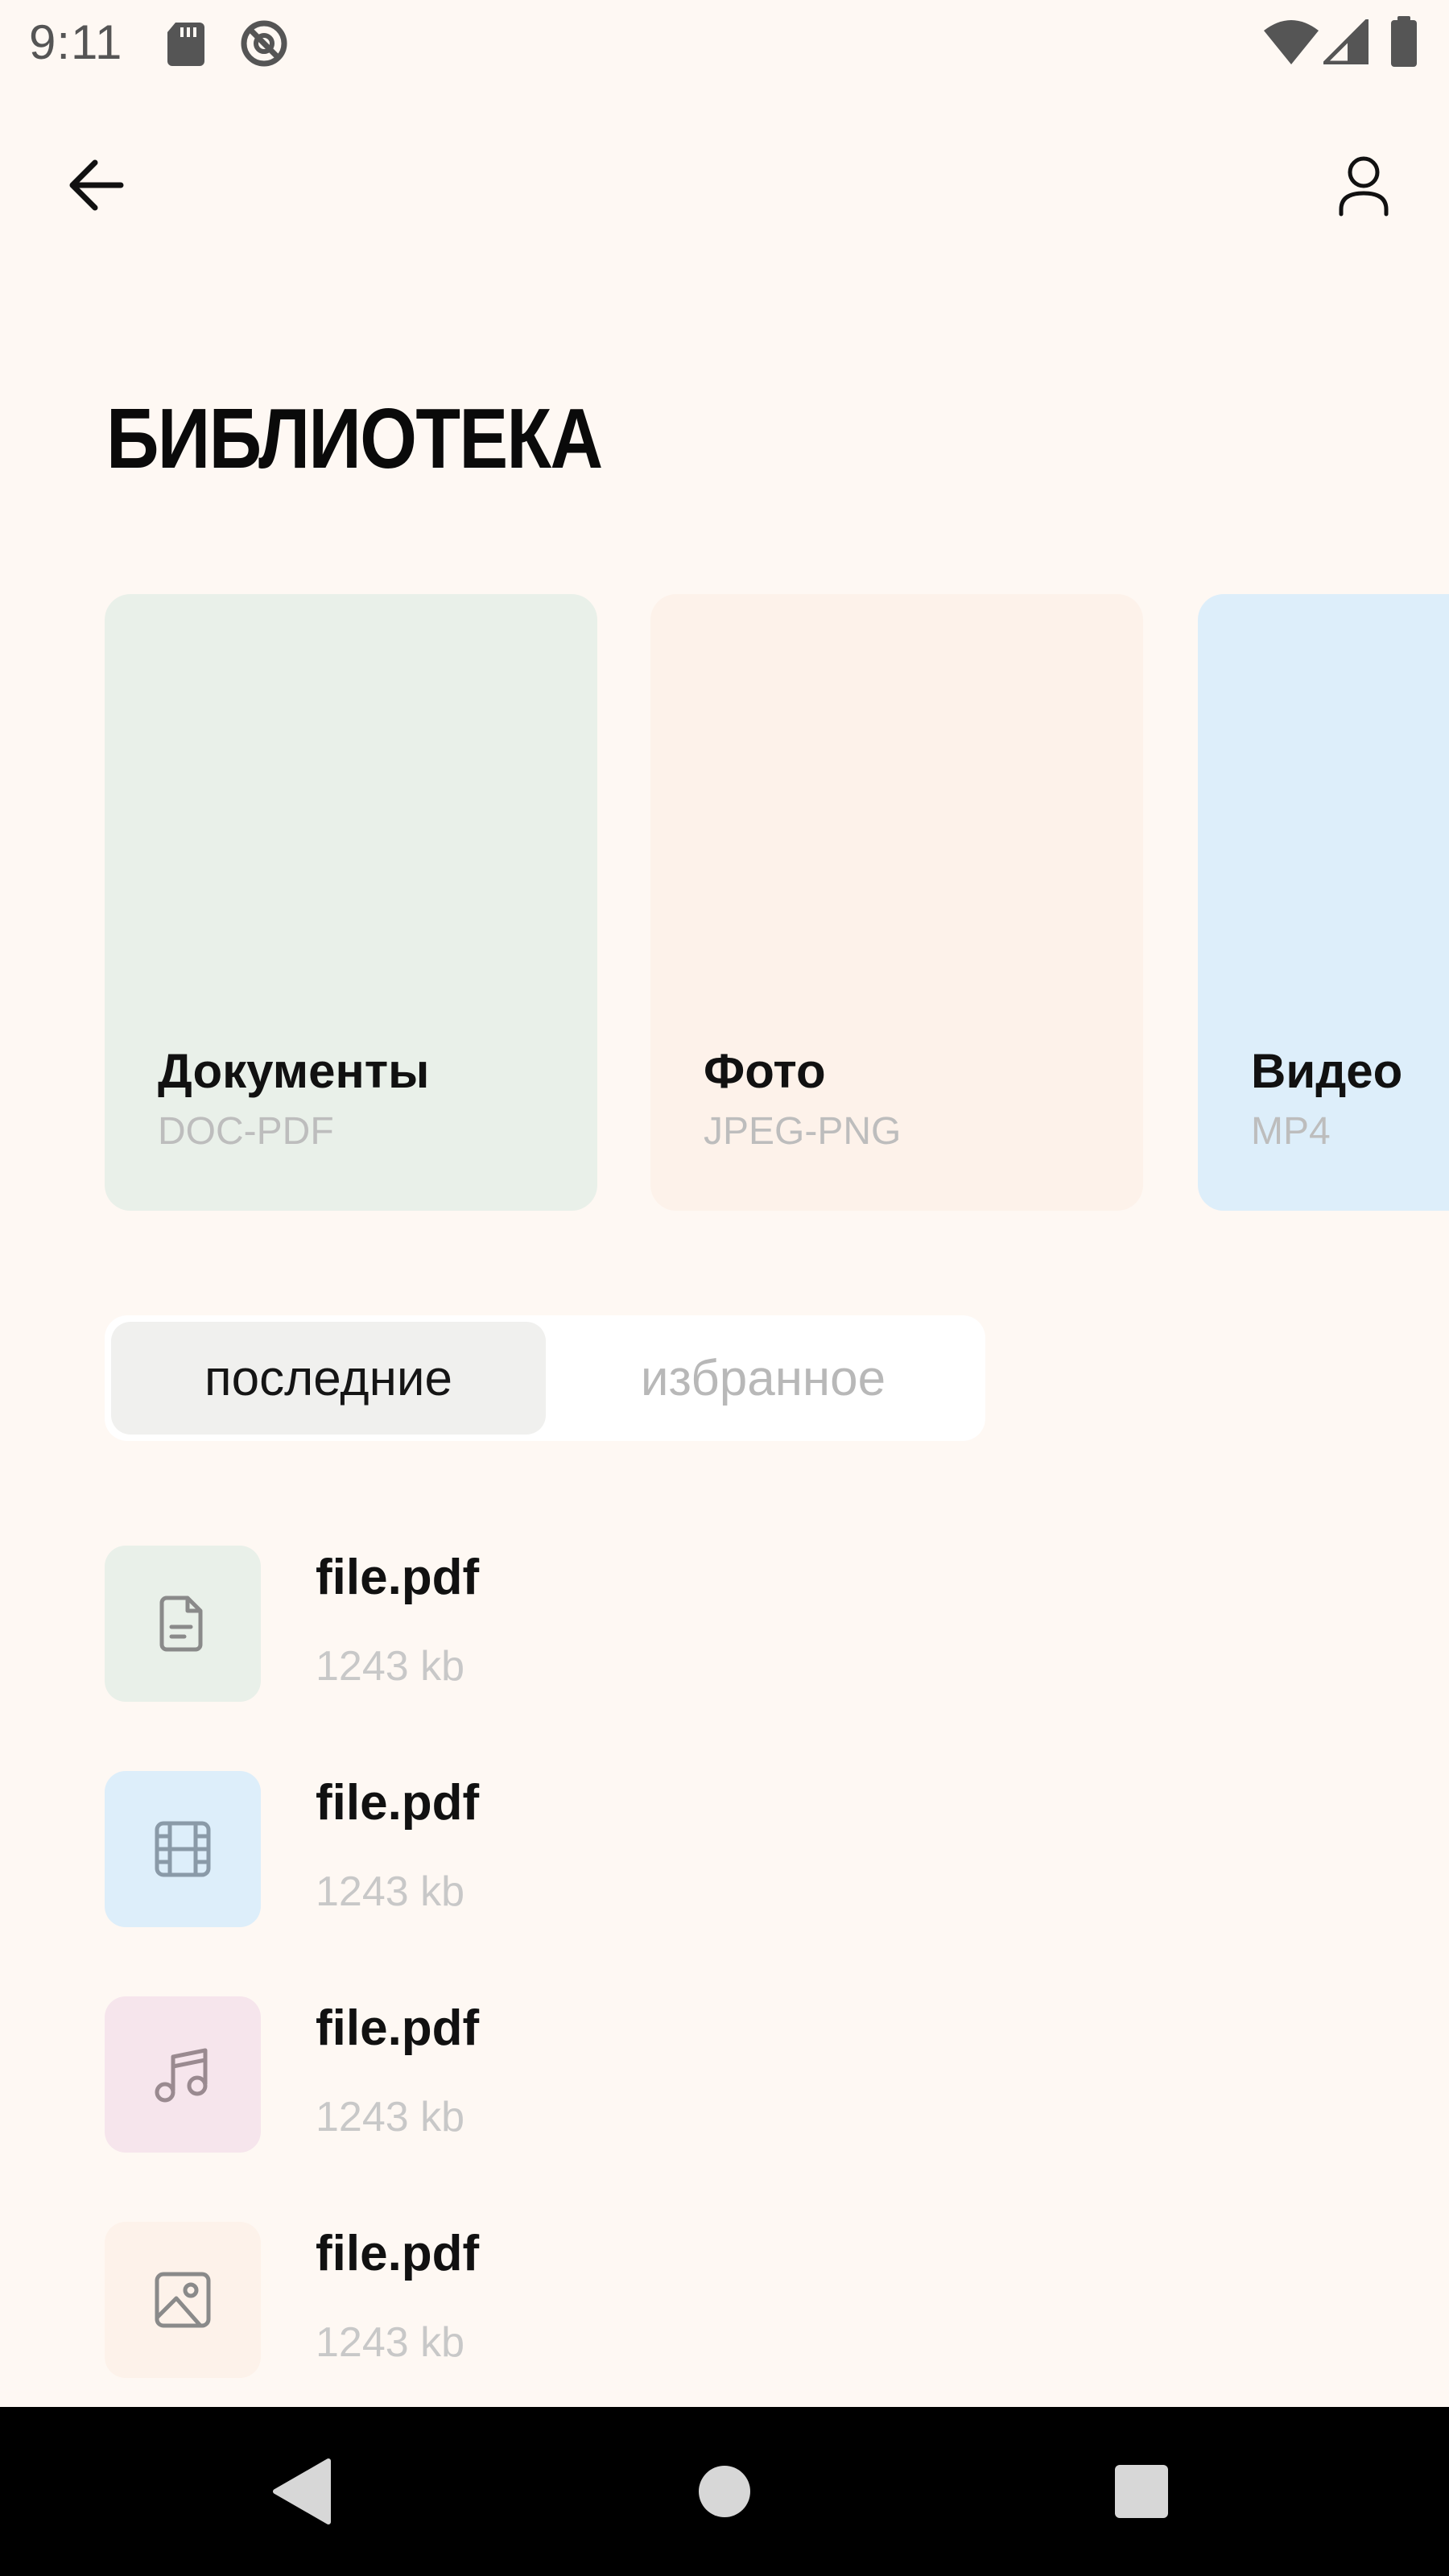 This screenshot has width=1449, height=2576. Describe the element at coordinates (724, 42) in the screenshot. I see `status-bar: 9:11` at that location.